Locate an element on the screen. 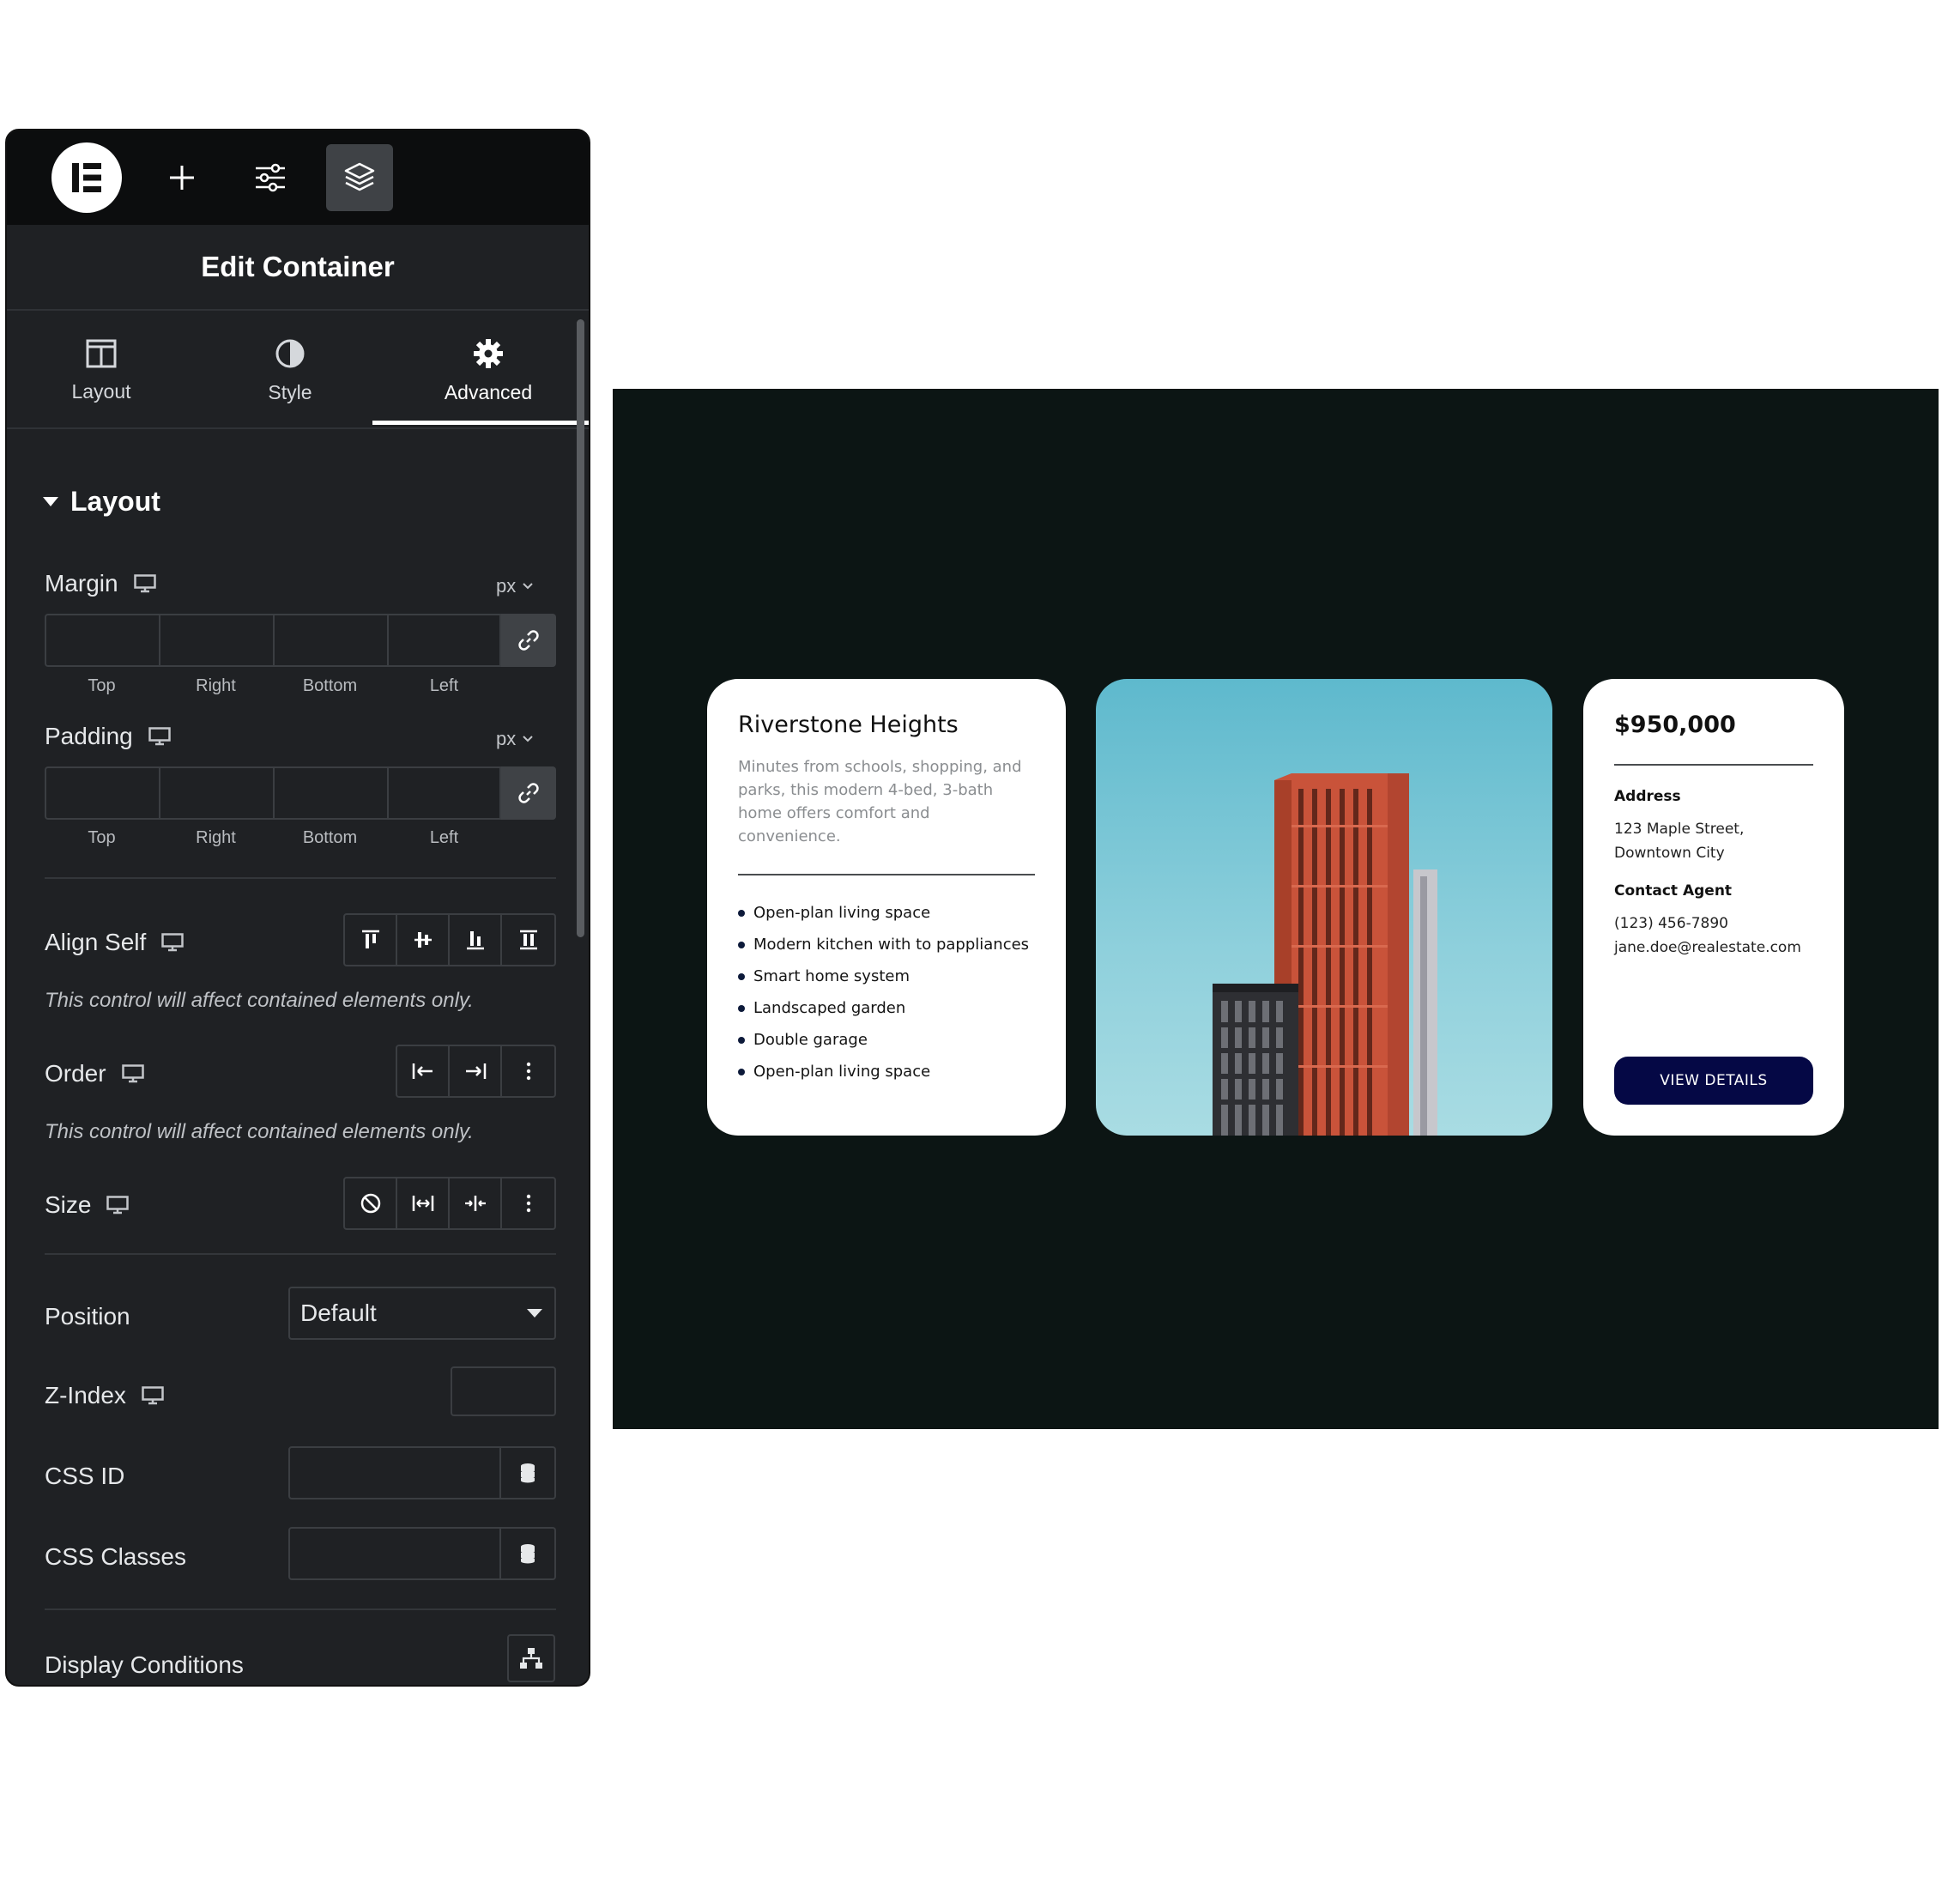  panel-tabs: Layout Style Advanced is located at coordinates (298, 371).